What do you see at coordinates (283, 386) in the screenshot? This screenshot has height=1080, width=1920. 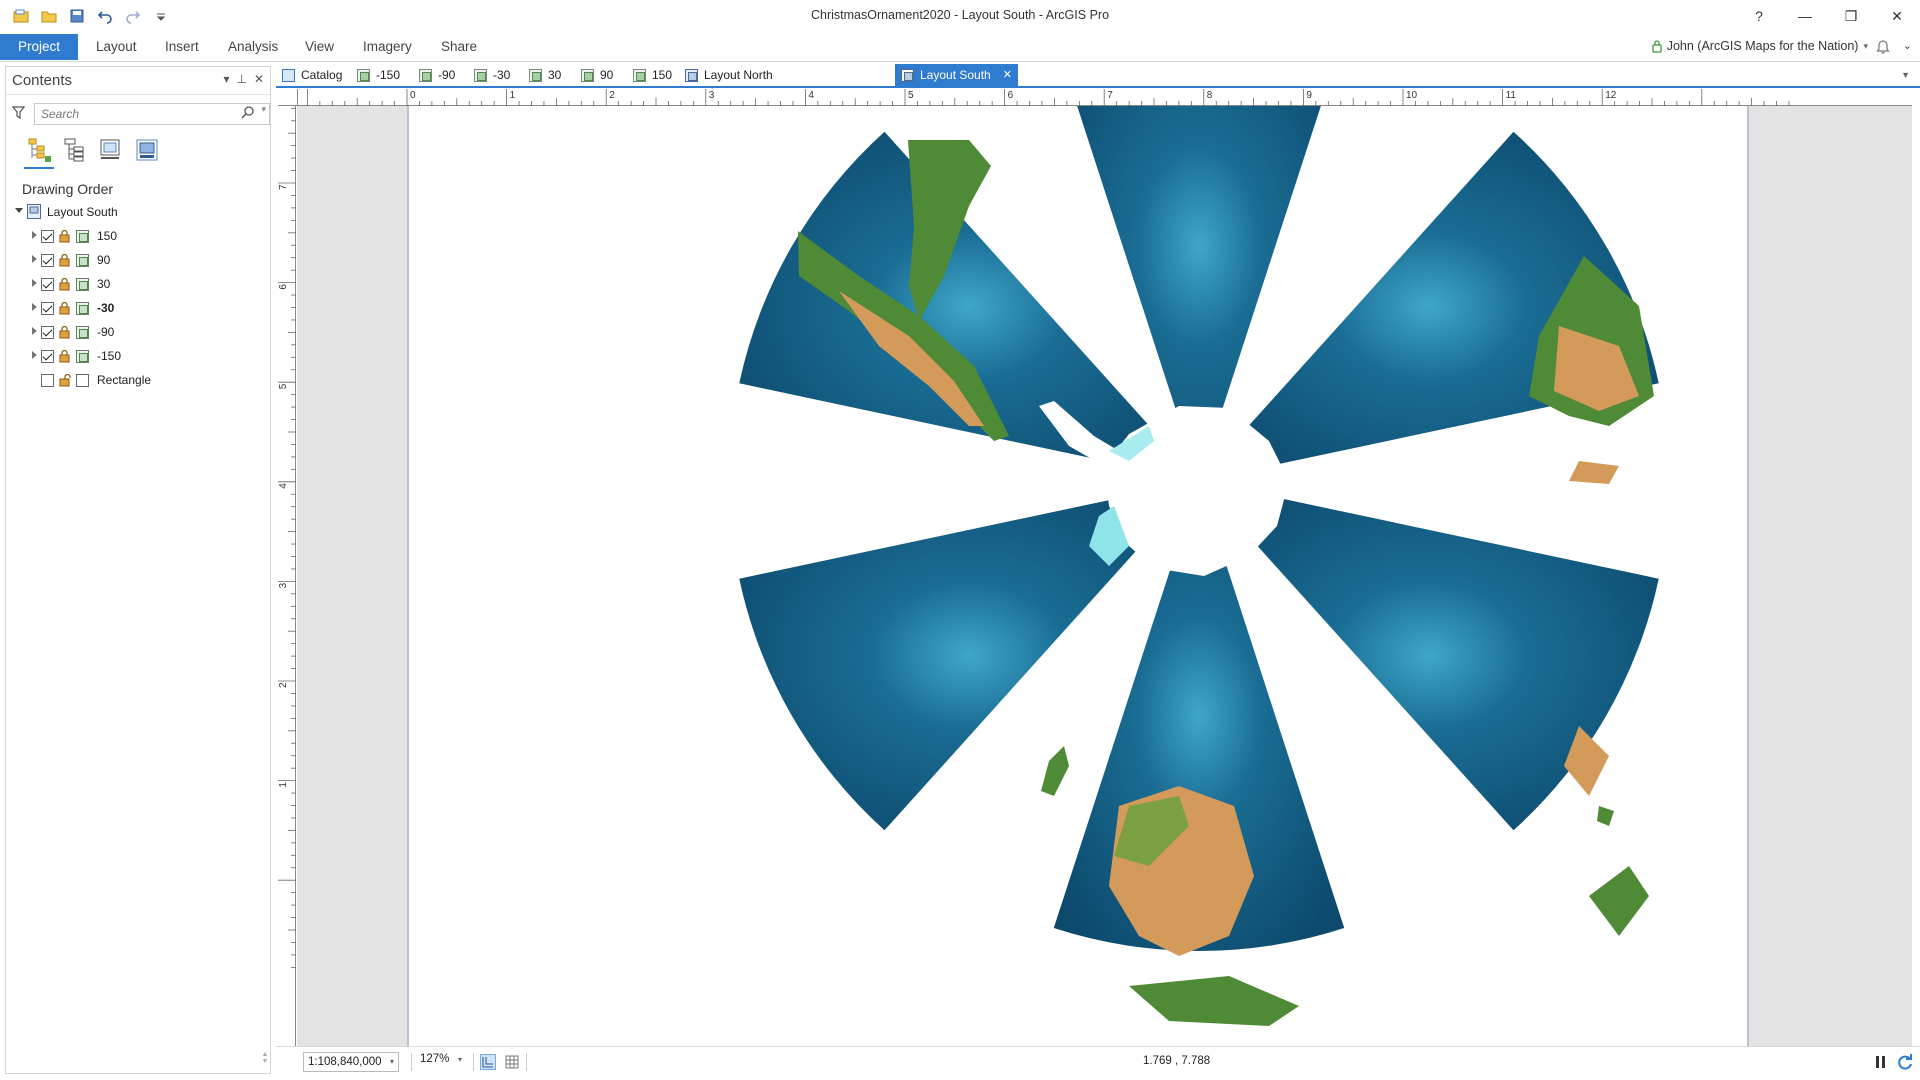 I see `ruler-label: 5` at bounding box center [283, 386].